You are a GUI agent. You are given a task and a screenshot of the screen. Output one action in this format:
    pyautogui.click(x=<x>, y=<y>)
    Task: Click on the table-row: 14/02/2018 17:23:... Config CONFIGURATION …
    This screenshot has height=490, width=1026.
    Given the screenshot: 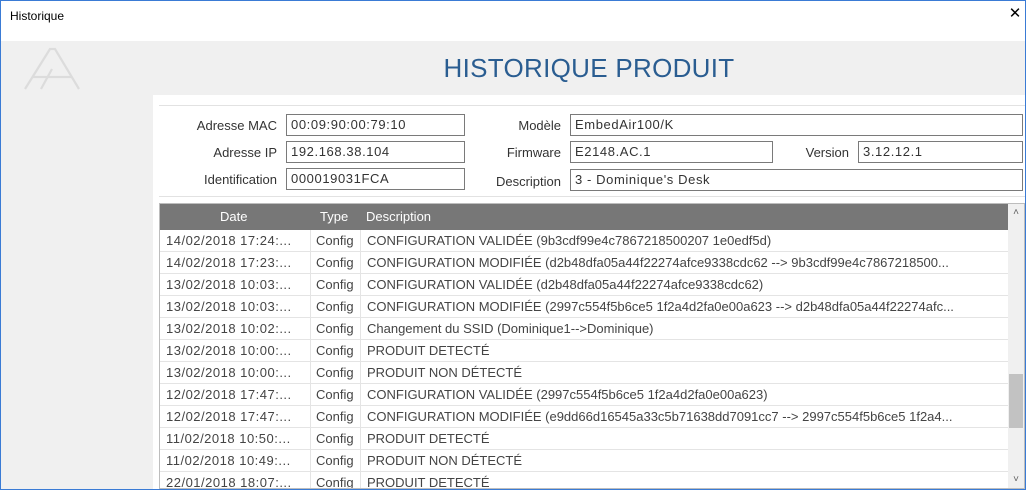 What is the action you would take?
    pyautogui.click(x=585, y=263)
    